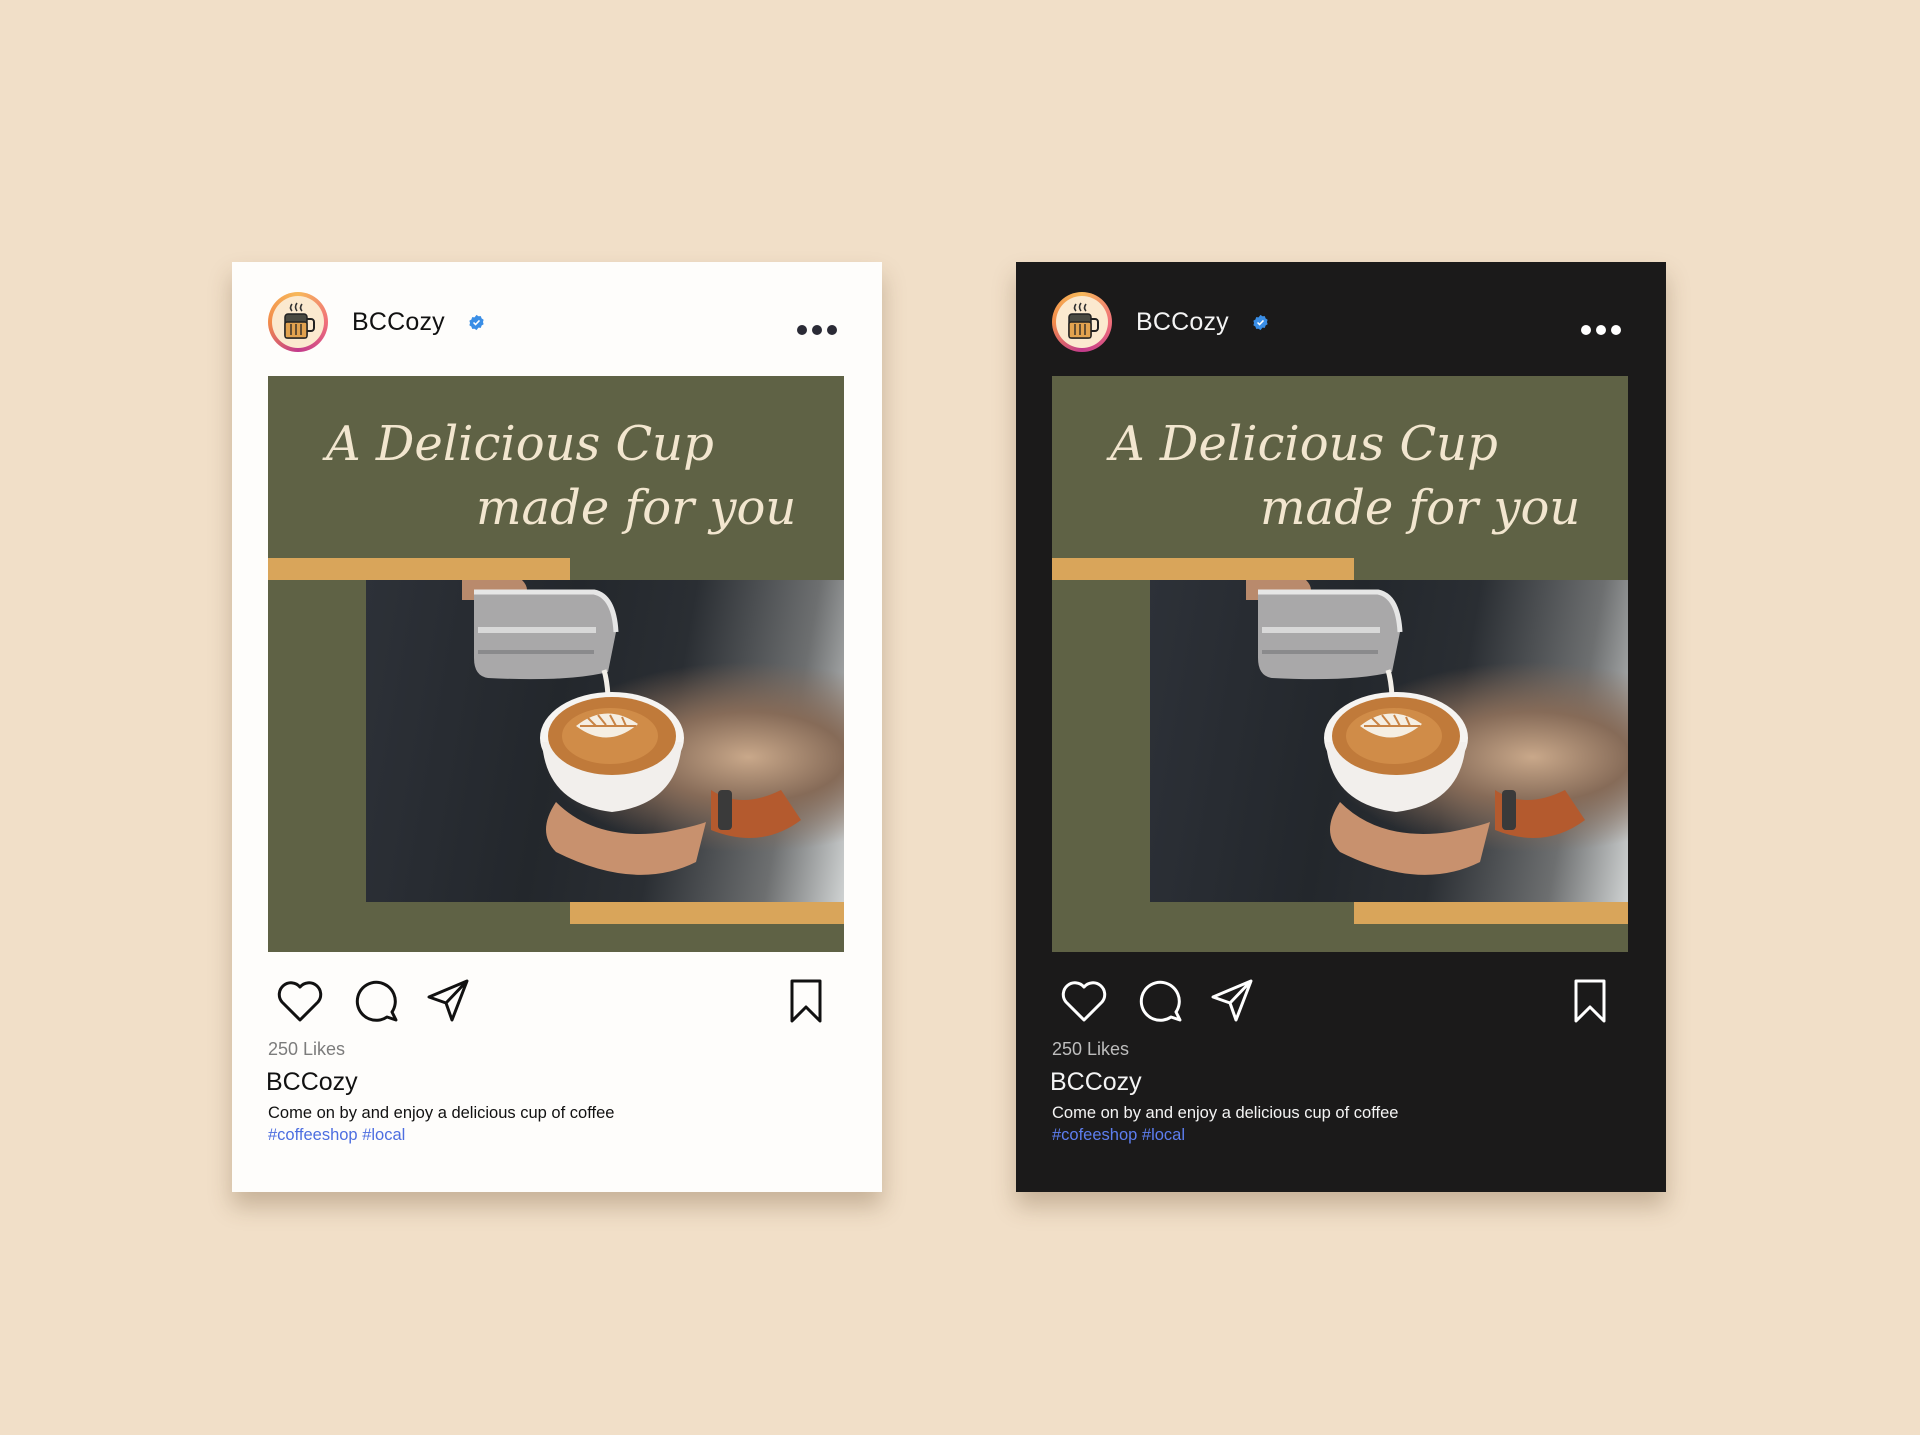 The height and width of the screenshot is (1435, 1920). What do you see at coordinates (1118, 1135) in the screenshot?
I see `post-hashtags: #cofeeshop #local` at bounding box center [1118, 1135].